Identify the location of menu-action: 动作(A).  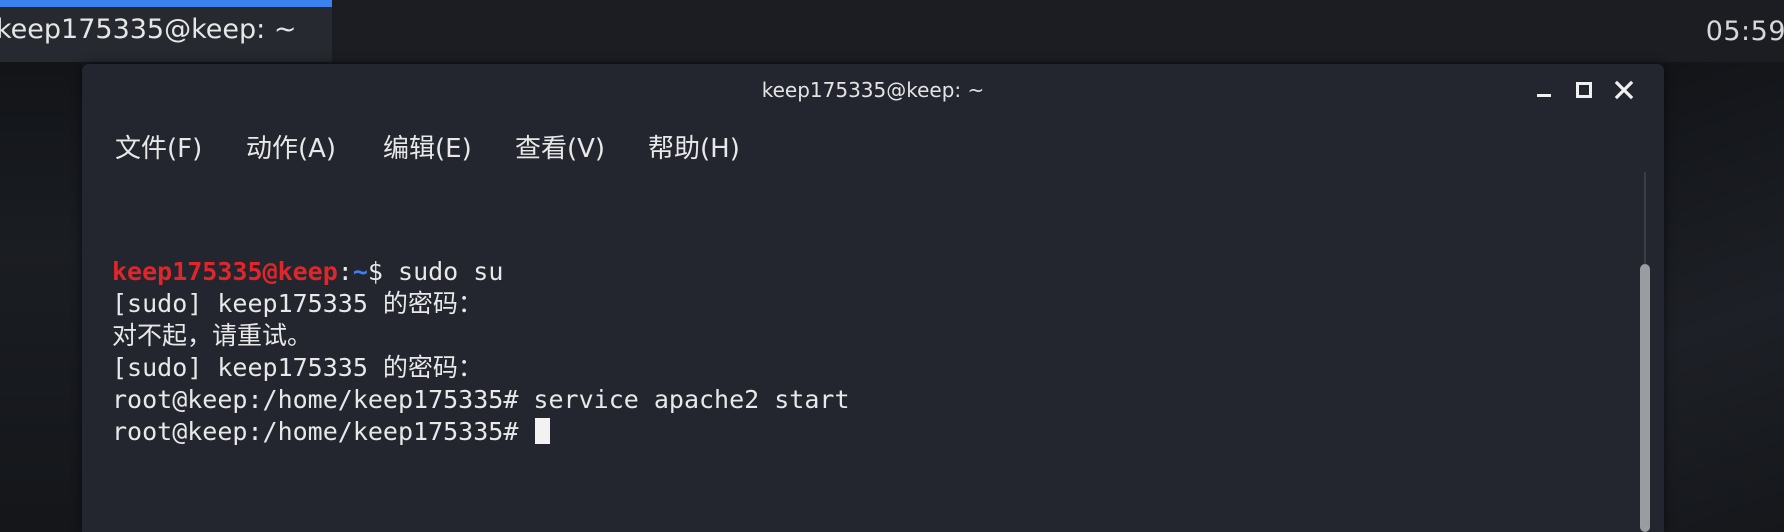
(291, 146).